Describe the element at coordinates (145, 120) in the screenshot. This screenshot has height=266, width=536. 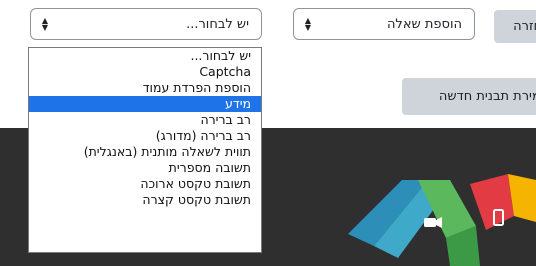
I see `dropdown-option: רב ברירה` at that location.